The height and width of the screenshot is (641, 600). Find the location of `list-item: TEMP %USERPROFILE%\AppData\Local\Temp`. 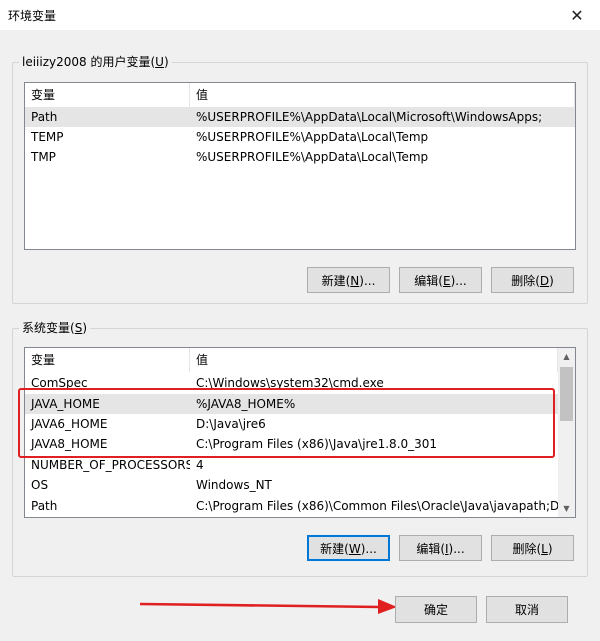

list-item: TEMP %USERPROFILE%\AppData\Local\Temp is located at coordinates (300, 137).